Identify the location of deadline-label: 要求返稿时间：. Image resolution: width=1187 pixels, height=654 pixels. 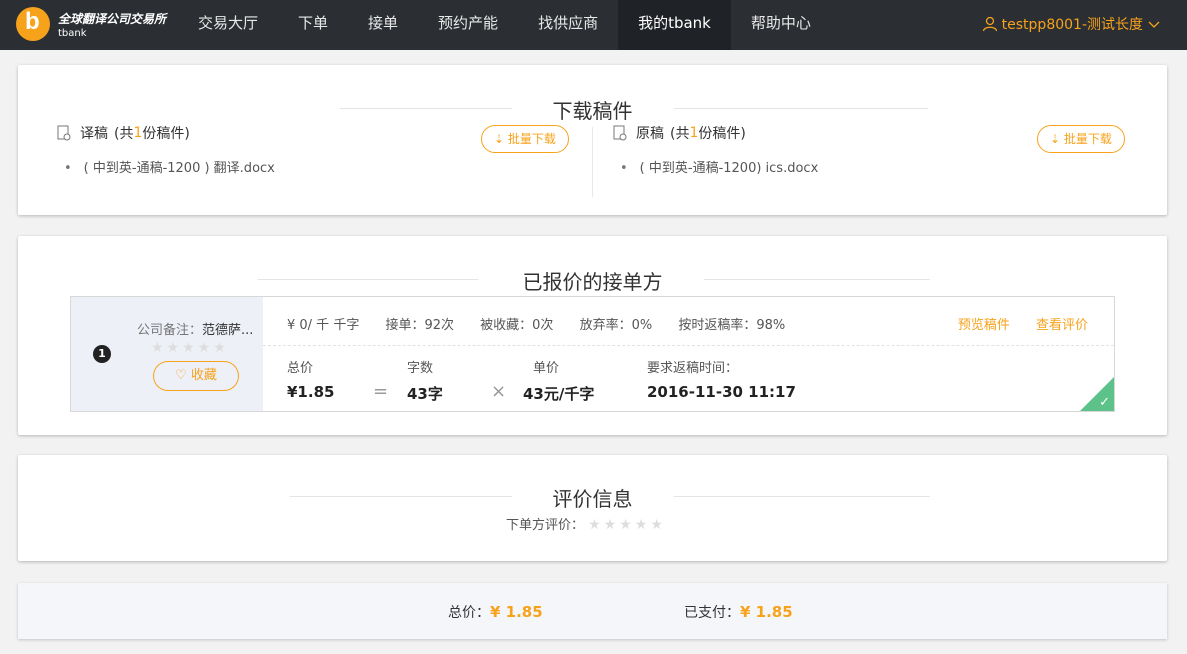
(693, 368).